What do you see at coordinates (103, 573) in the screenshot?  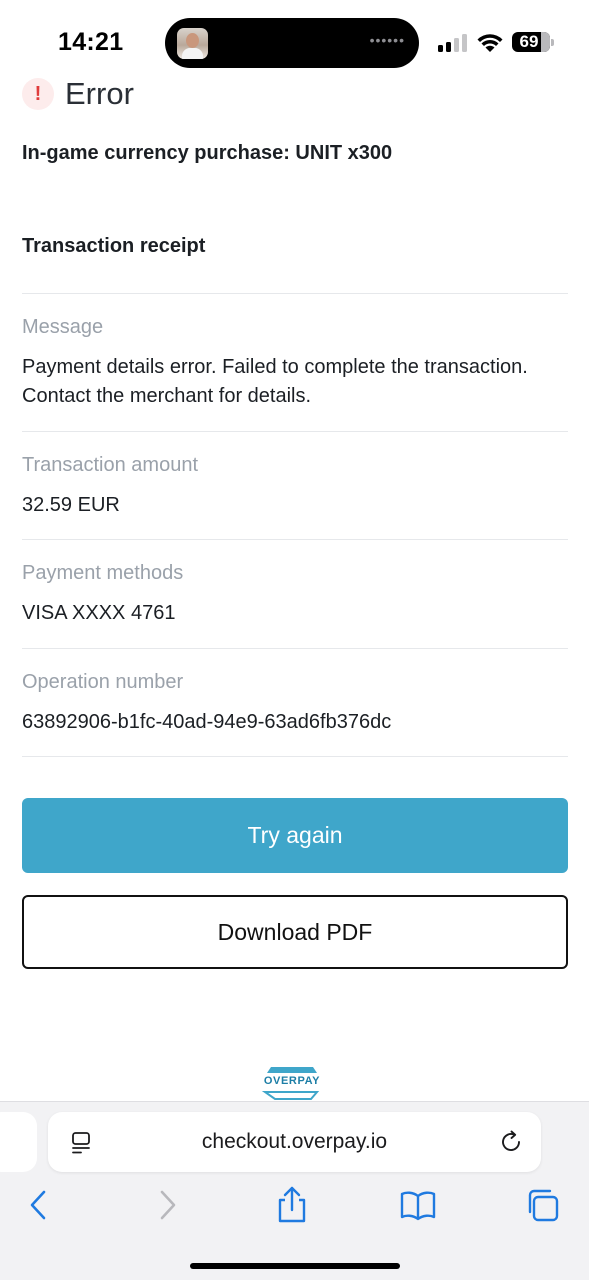 I see `payment-method-label: Payment methods` at bounding box center [103, 573].